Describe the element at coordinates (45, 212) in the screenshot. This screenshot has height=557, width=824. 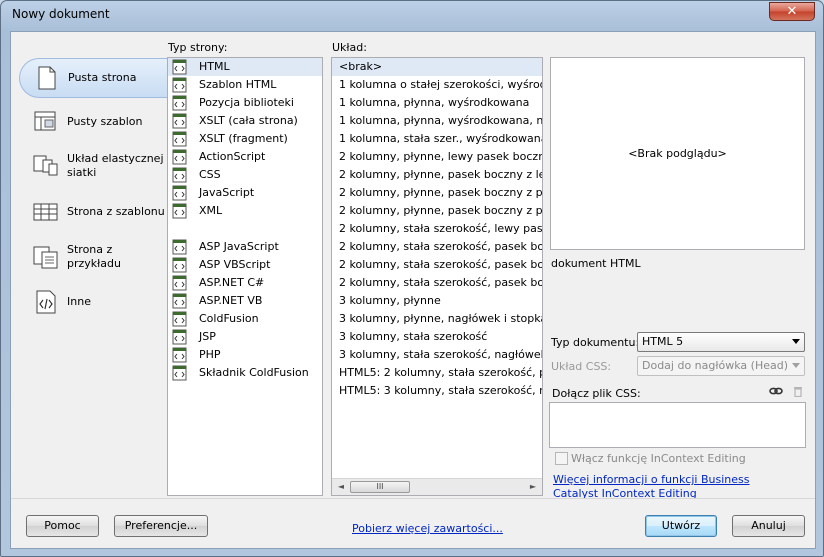
I see `page-from-template-icon` at that location.